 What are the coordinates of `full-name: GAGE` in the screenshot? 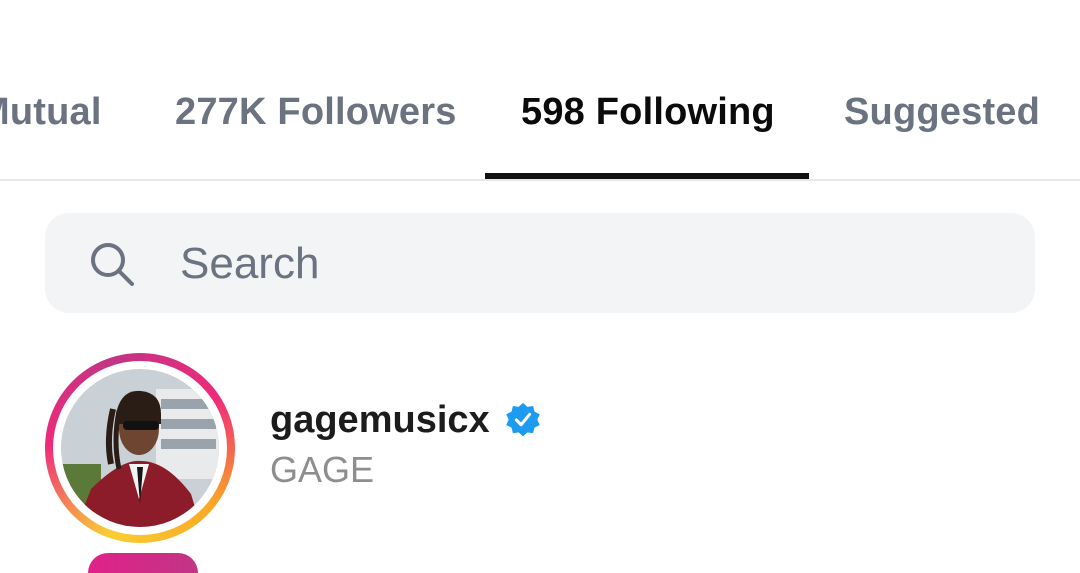 It's located at (322, 469).